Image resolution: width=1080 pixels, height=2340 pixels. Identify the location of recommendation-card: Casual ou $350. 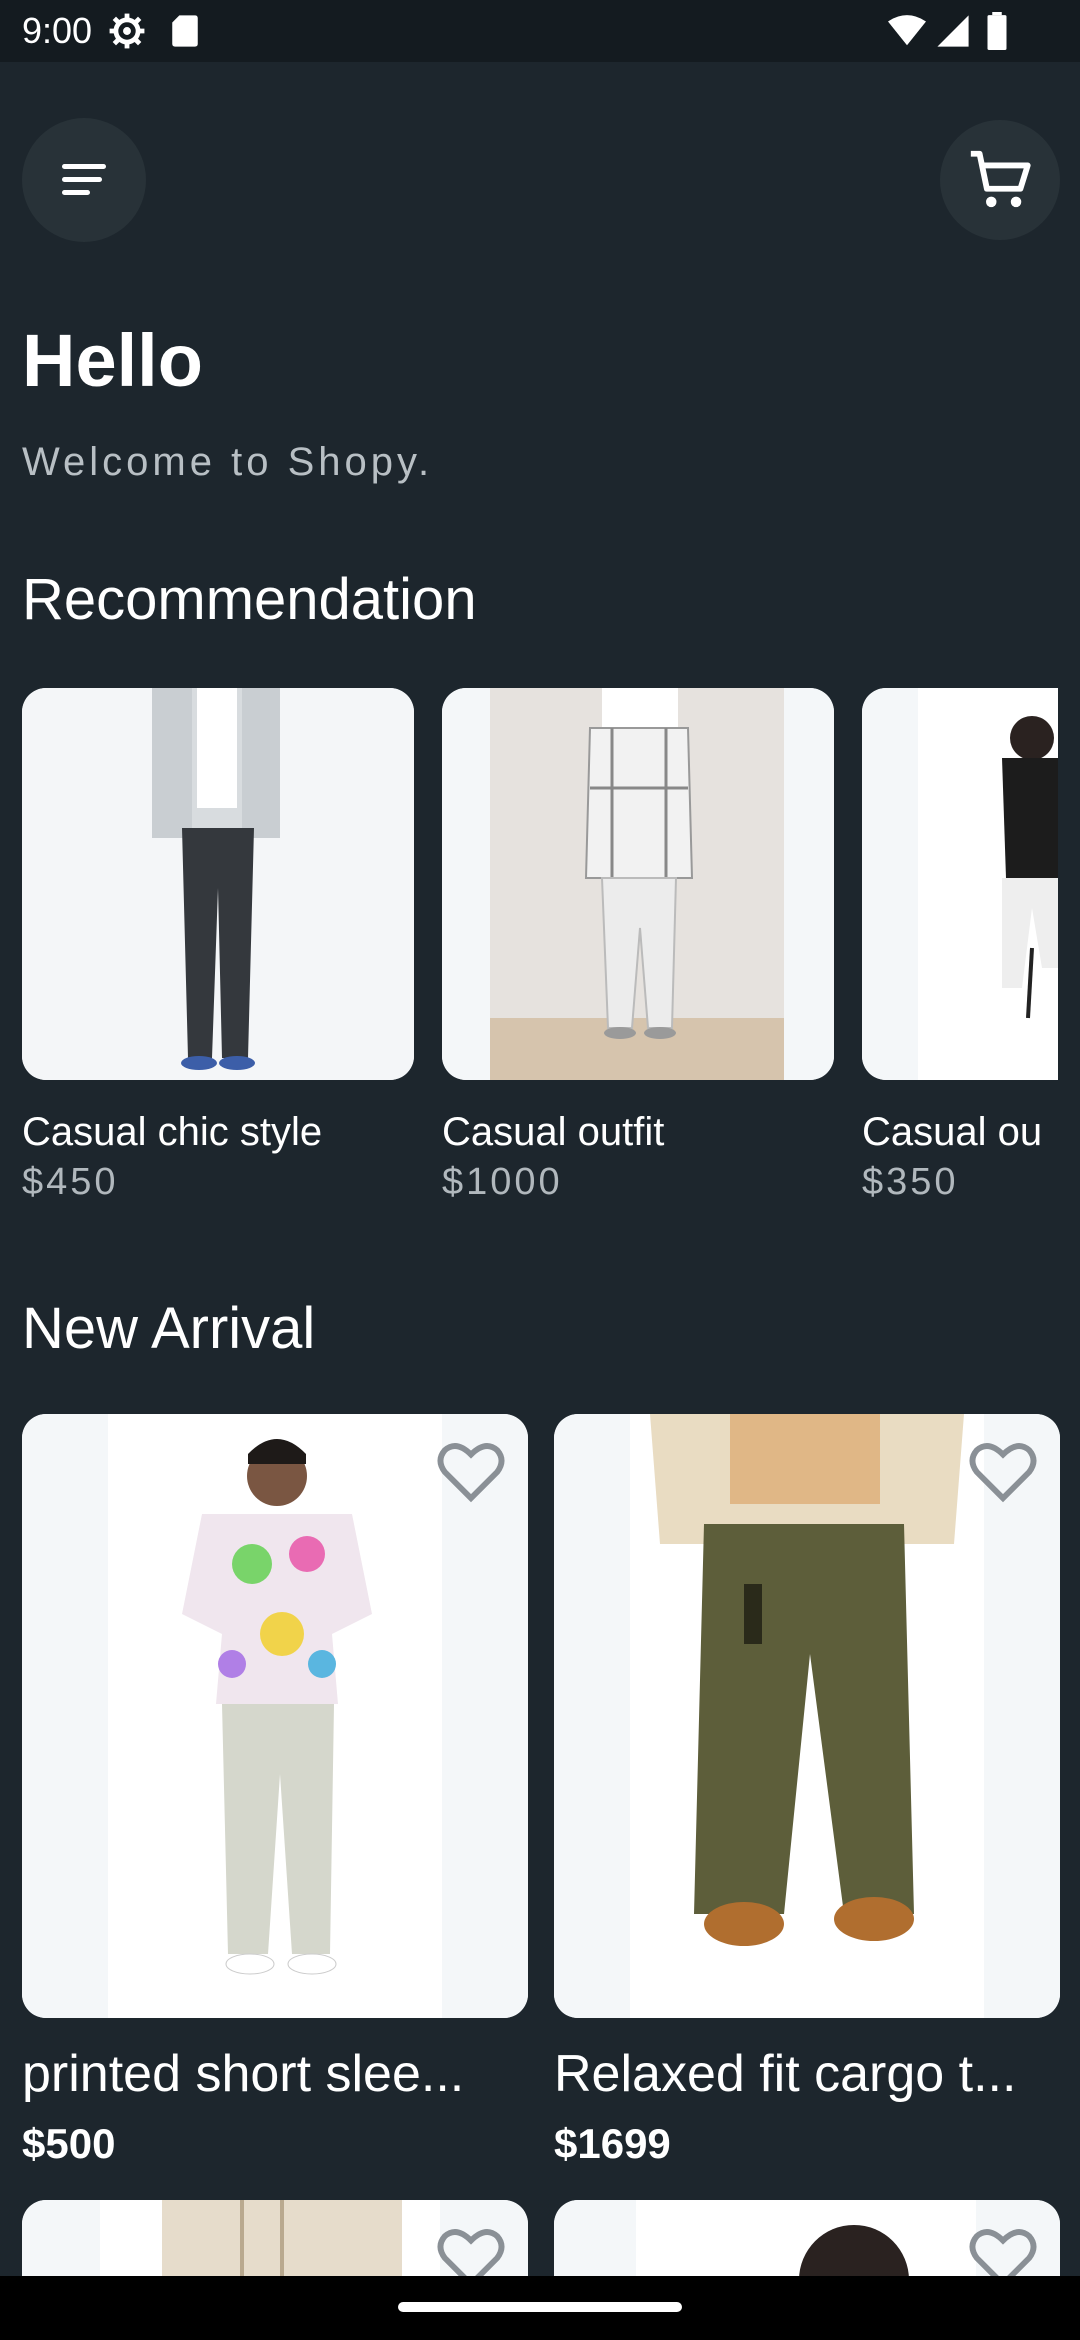
(960, 946).